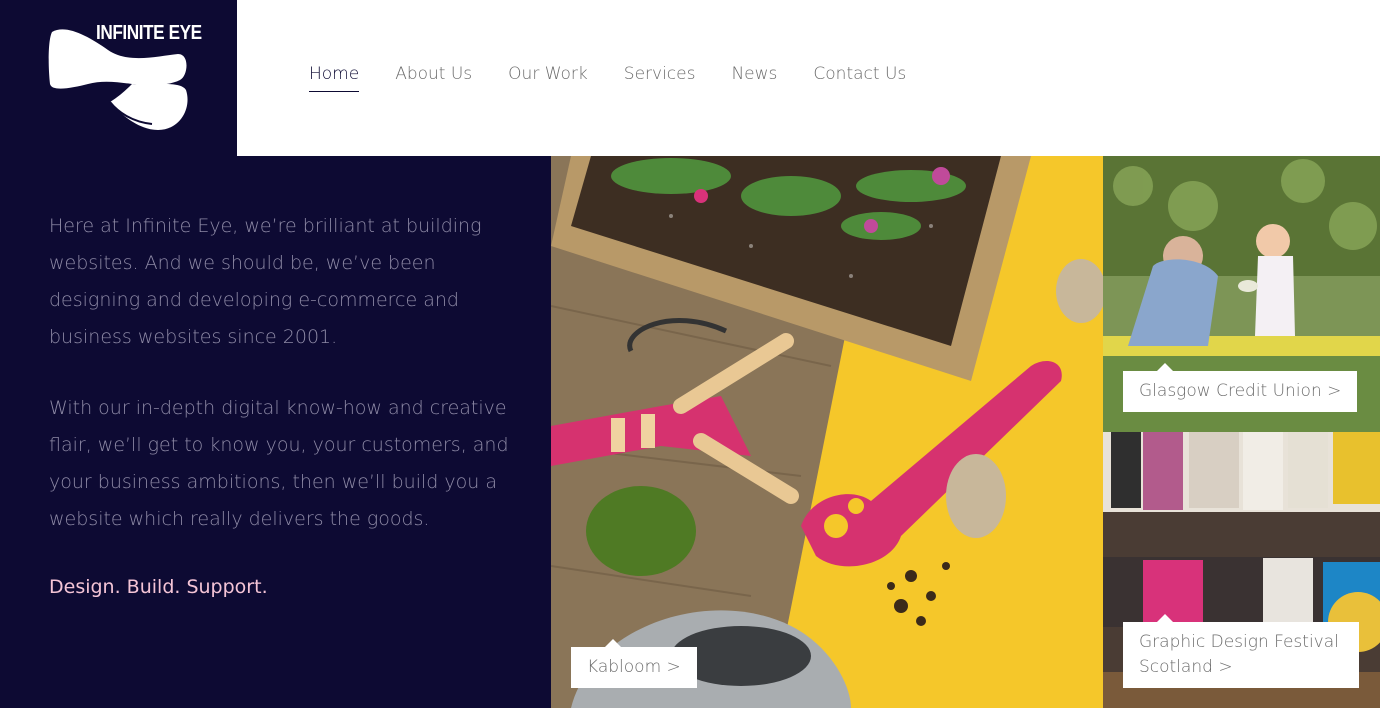 This screenshot has height=708, width=1380. I want to click on nav-news: News, so click(754, 78).